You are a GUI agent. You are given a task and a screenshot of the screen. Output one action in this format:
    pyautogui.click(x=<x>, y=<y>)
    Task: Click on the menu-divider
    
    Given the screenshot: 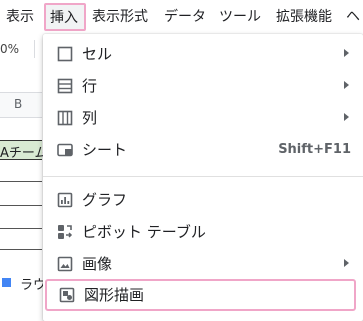 What is the action you would take?
    pyautogui.click(x=203, y=176)
    